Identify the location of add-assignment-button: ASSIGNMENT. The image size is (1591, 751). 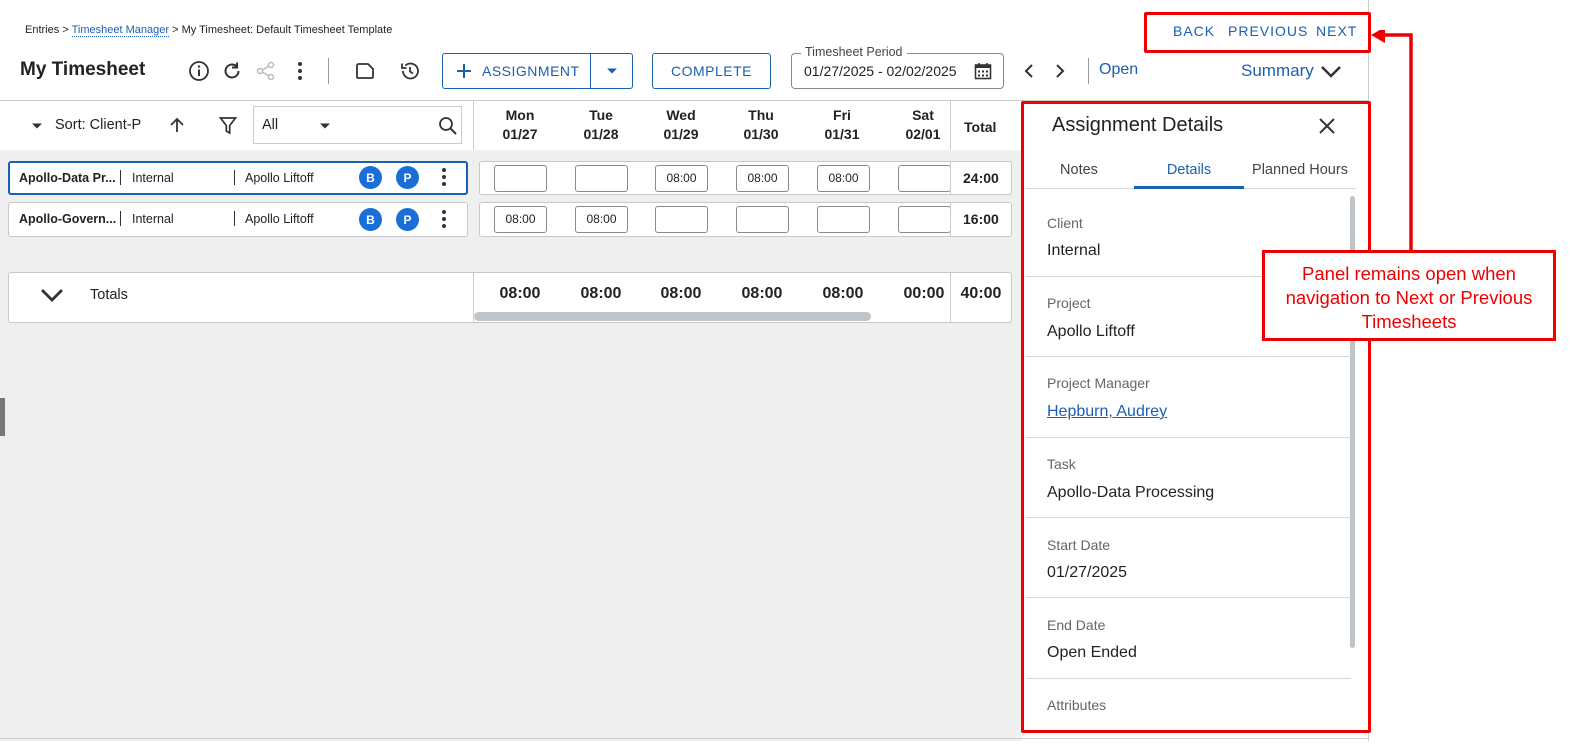
(537, 71).